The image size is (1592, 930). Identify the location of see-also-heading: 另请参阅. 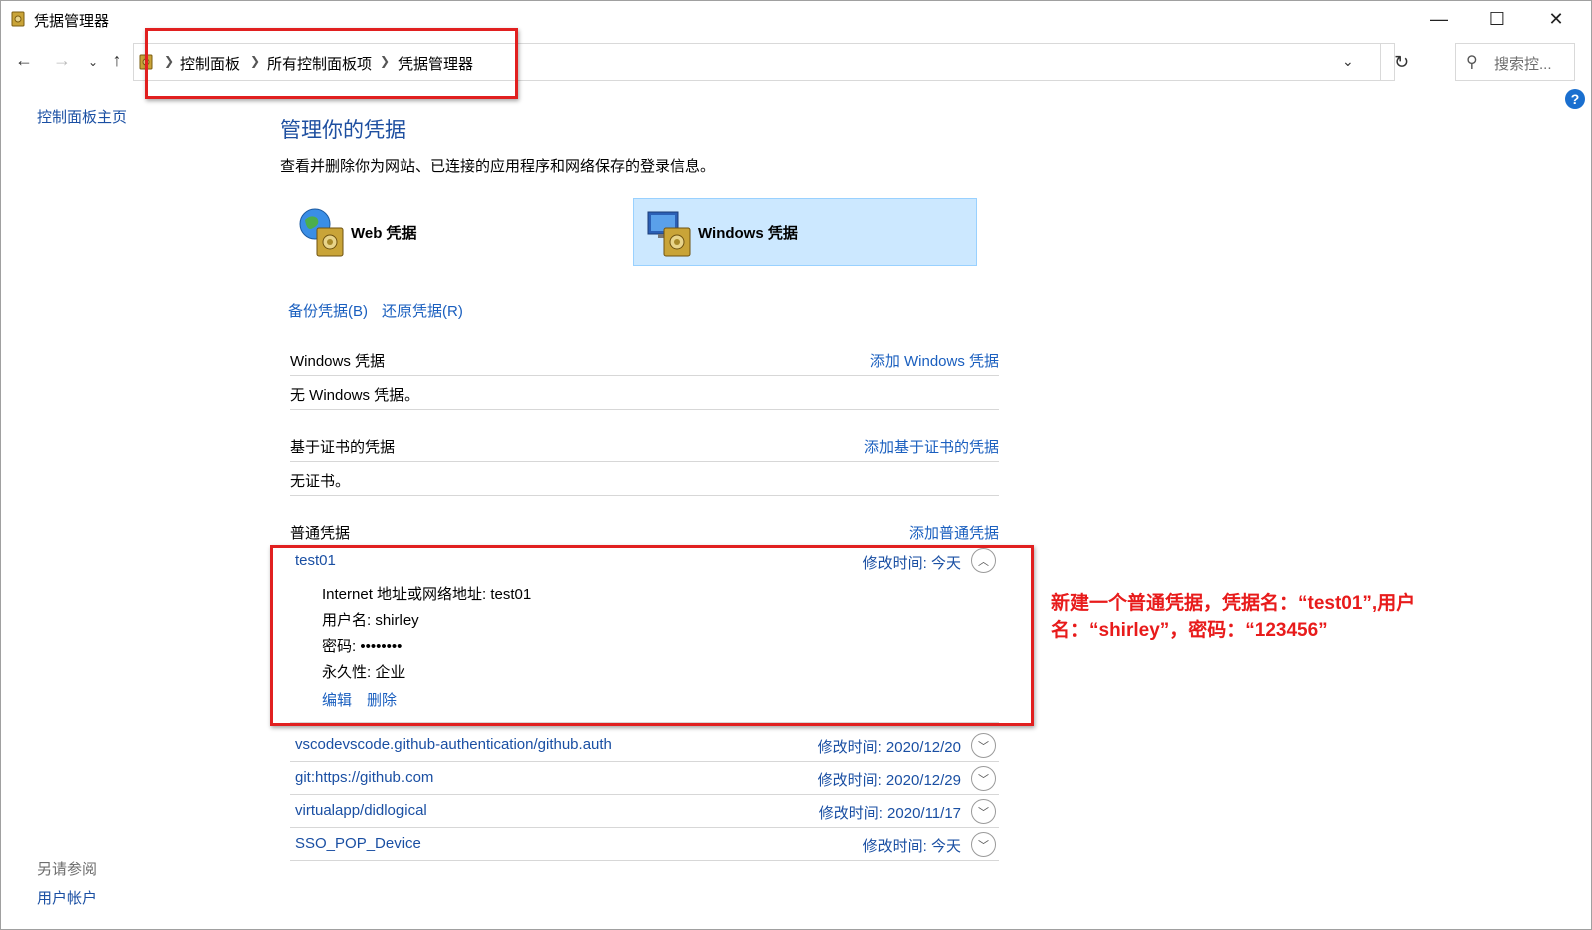
(67, 869).